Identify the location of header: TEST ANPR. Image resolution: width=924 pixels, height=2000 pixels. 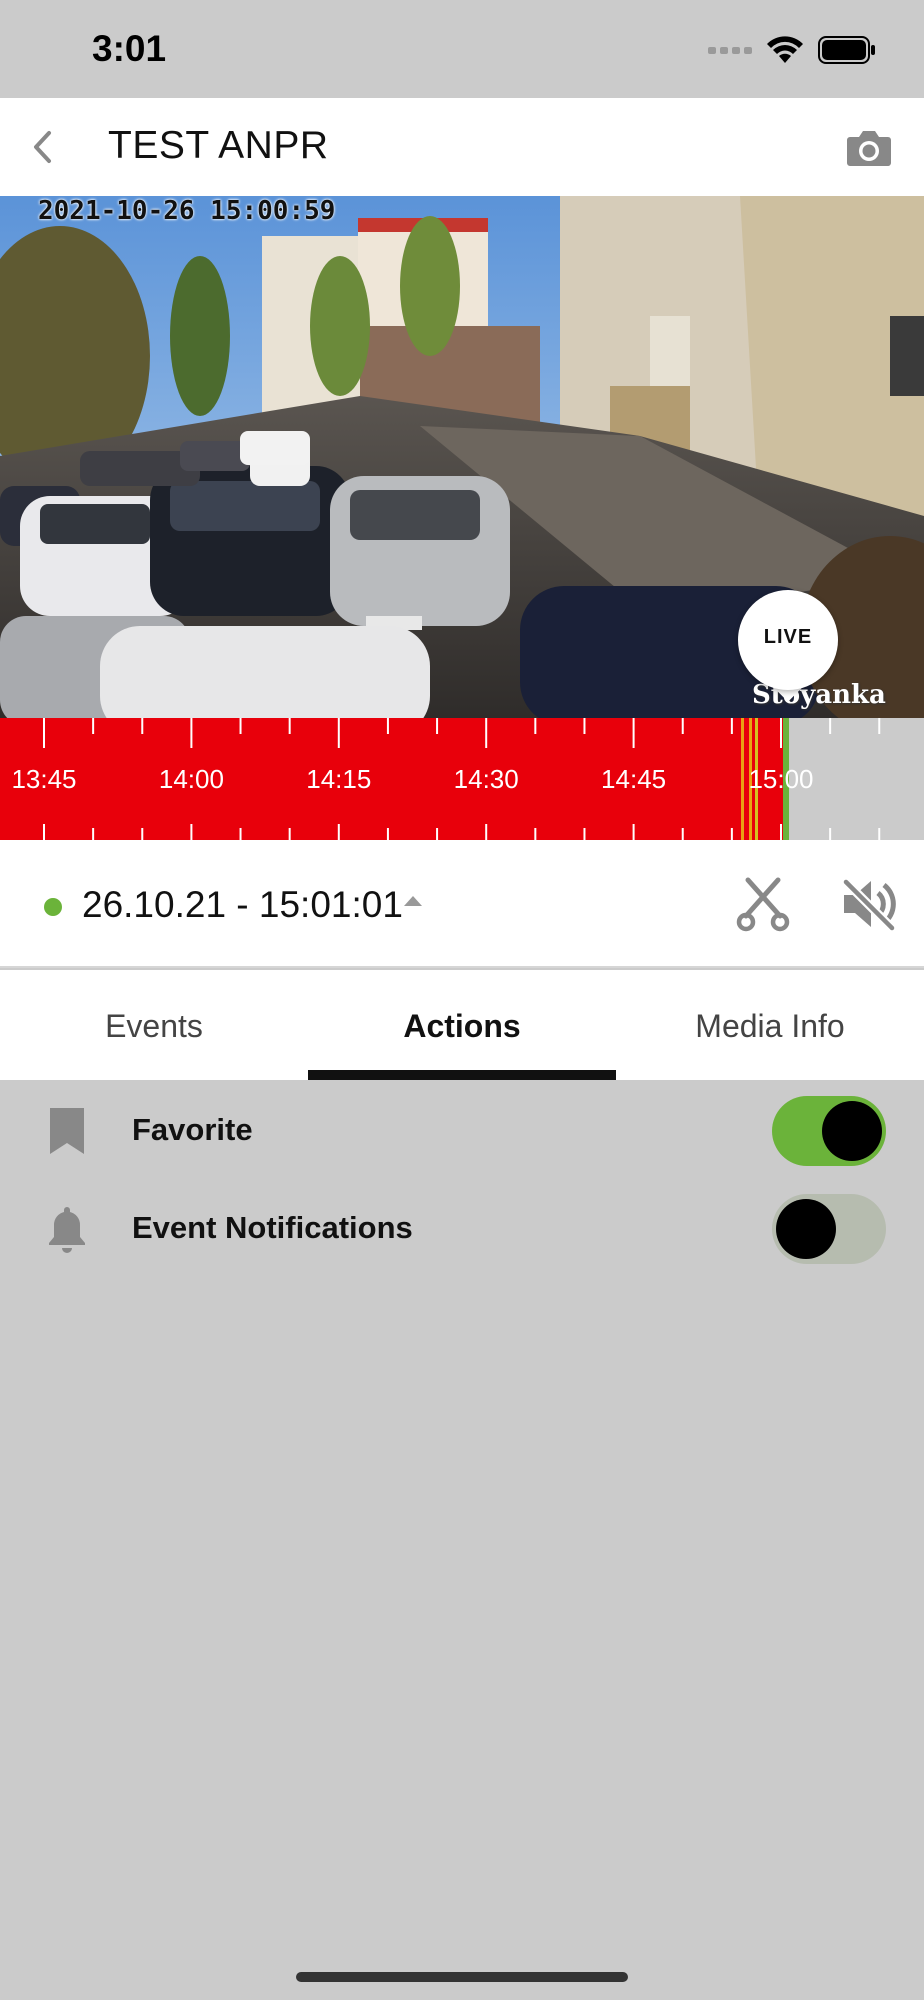
(462, 147).